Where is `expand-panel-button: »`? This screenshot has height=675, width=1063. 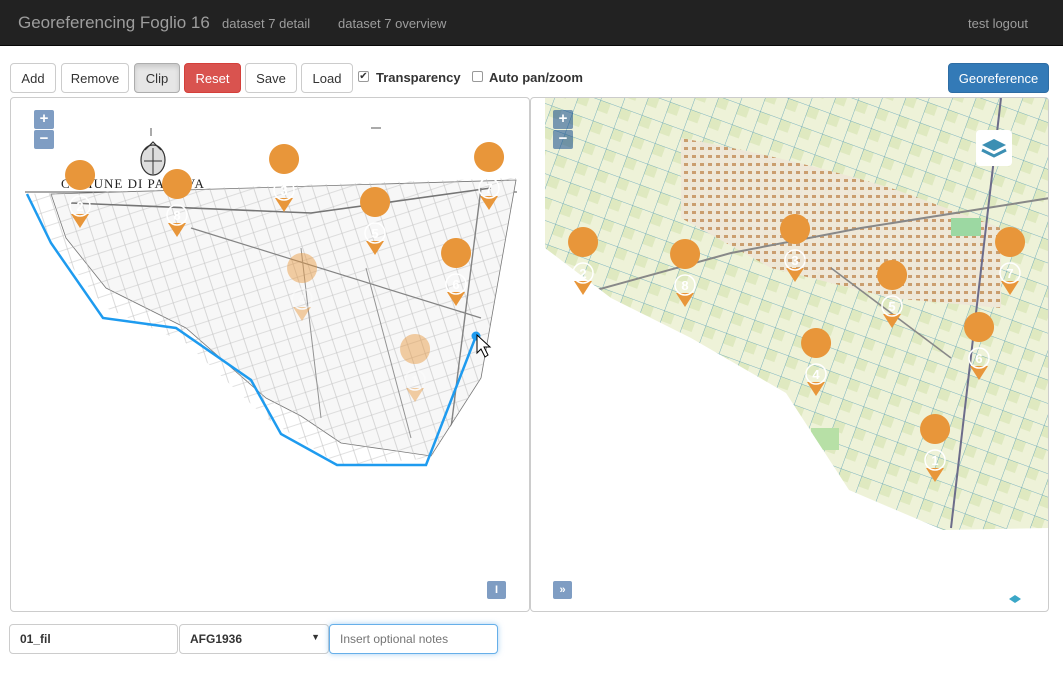 expand-panel-button: » is located at coordinates (562, 590).